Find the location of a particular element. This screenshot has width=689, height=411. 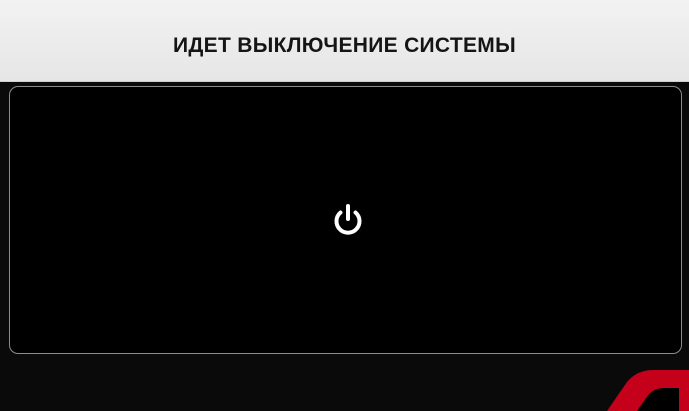

watermark-logo is located at coordinates (648, 390).